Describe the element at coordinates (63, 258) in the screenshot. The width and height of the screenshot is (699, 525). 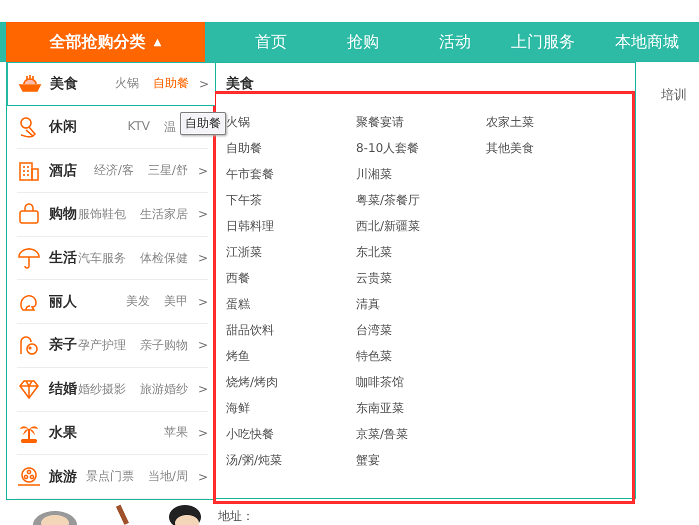
I see `category-name: 生活` at that location.